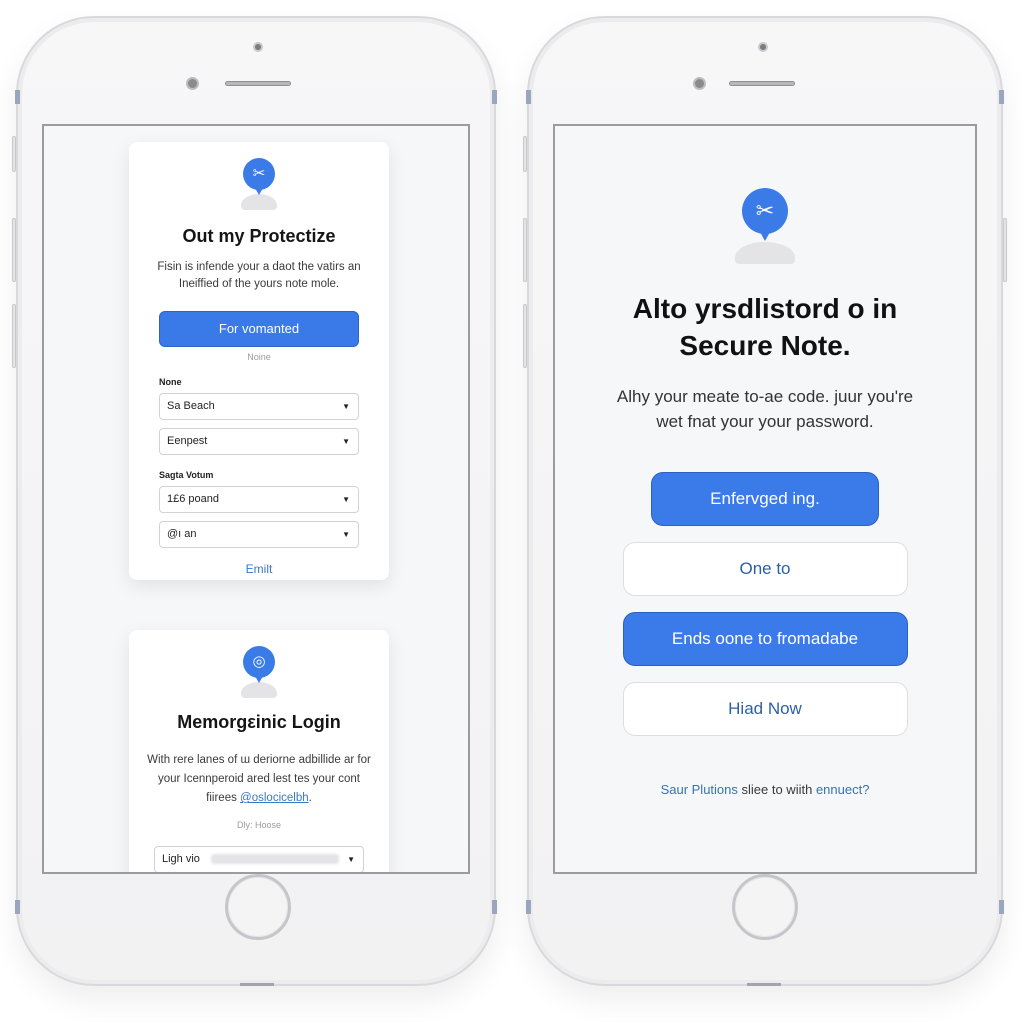 The image size is (1024, 1024). What do you see at coordinates (259, 184) in the screenshot?
I see `shield-lock-icon: ✂` at bounding box center [259, 184].